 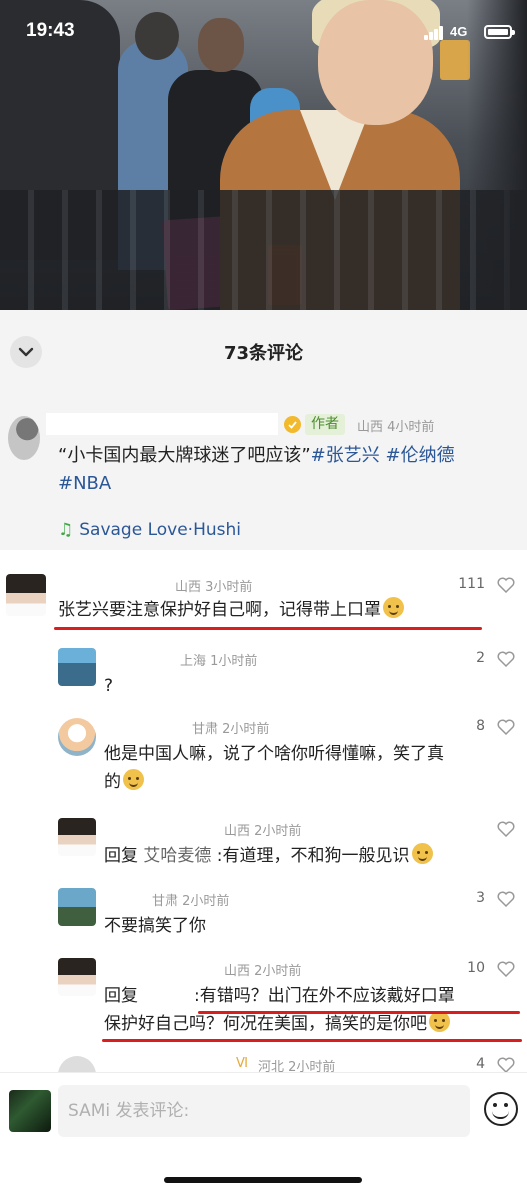 What do you see at coordinates (155, 926) in the screenshot?
I see `comment-text: 不要搞笑了你` at bounding box center [155, 926].